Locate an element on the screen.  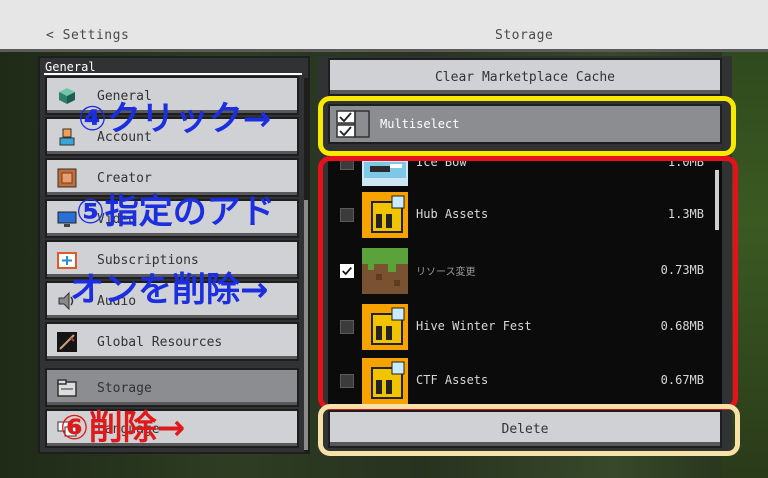
annotation-step-4: ④クリック→ is located at coordinates (175, 119).